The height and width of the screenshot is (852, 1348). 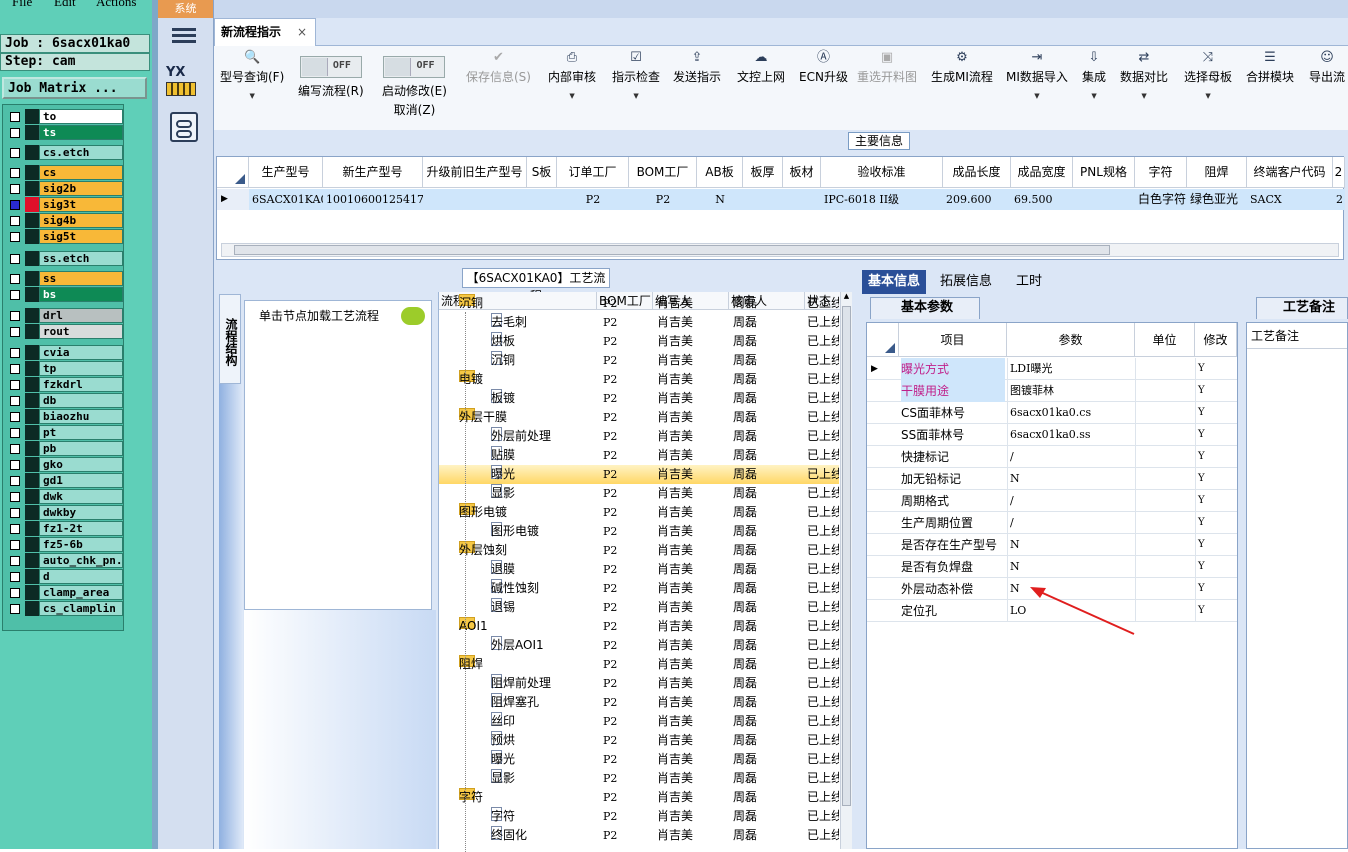 What do you see at coordinates (882, 199) in the screenshot?
I see `table-cell: IPC-6018 II级` at bounding box center [882, 199].